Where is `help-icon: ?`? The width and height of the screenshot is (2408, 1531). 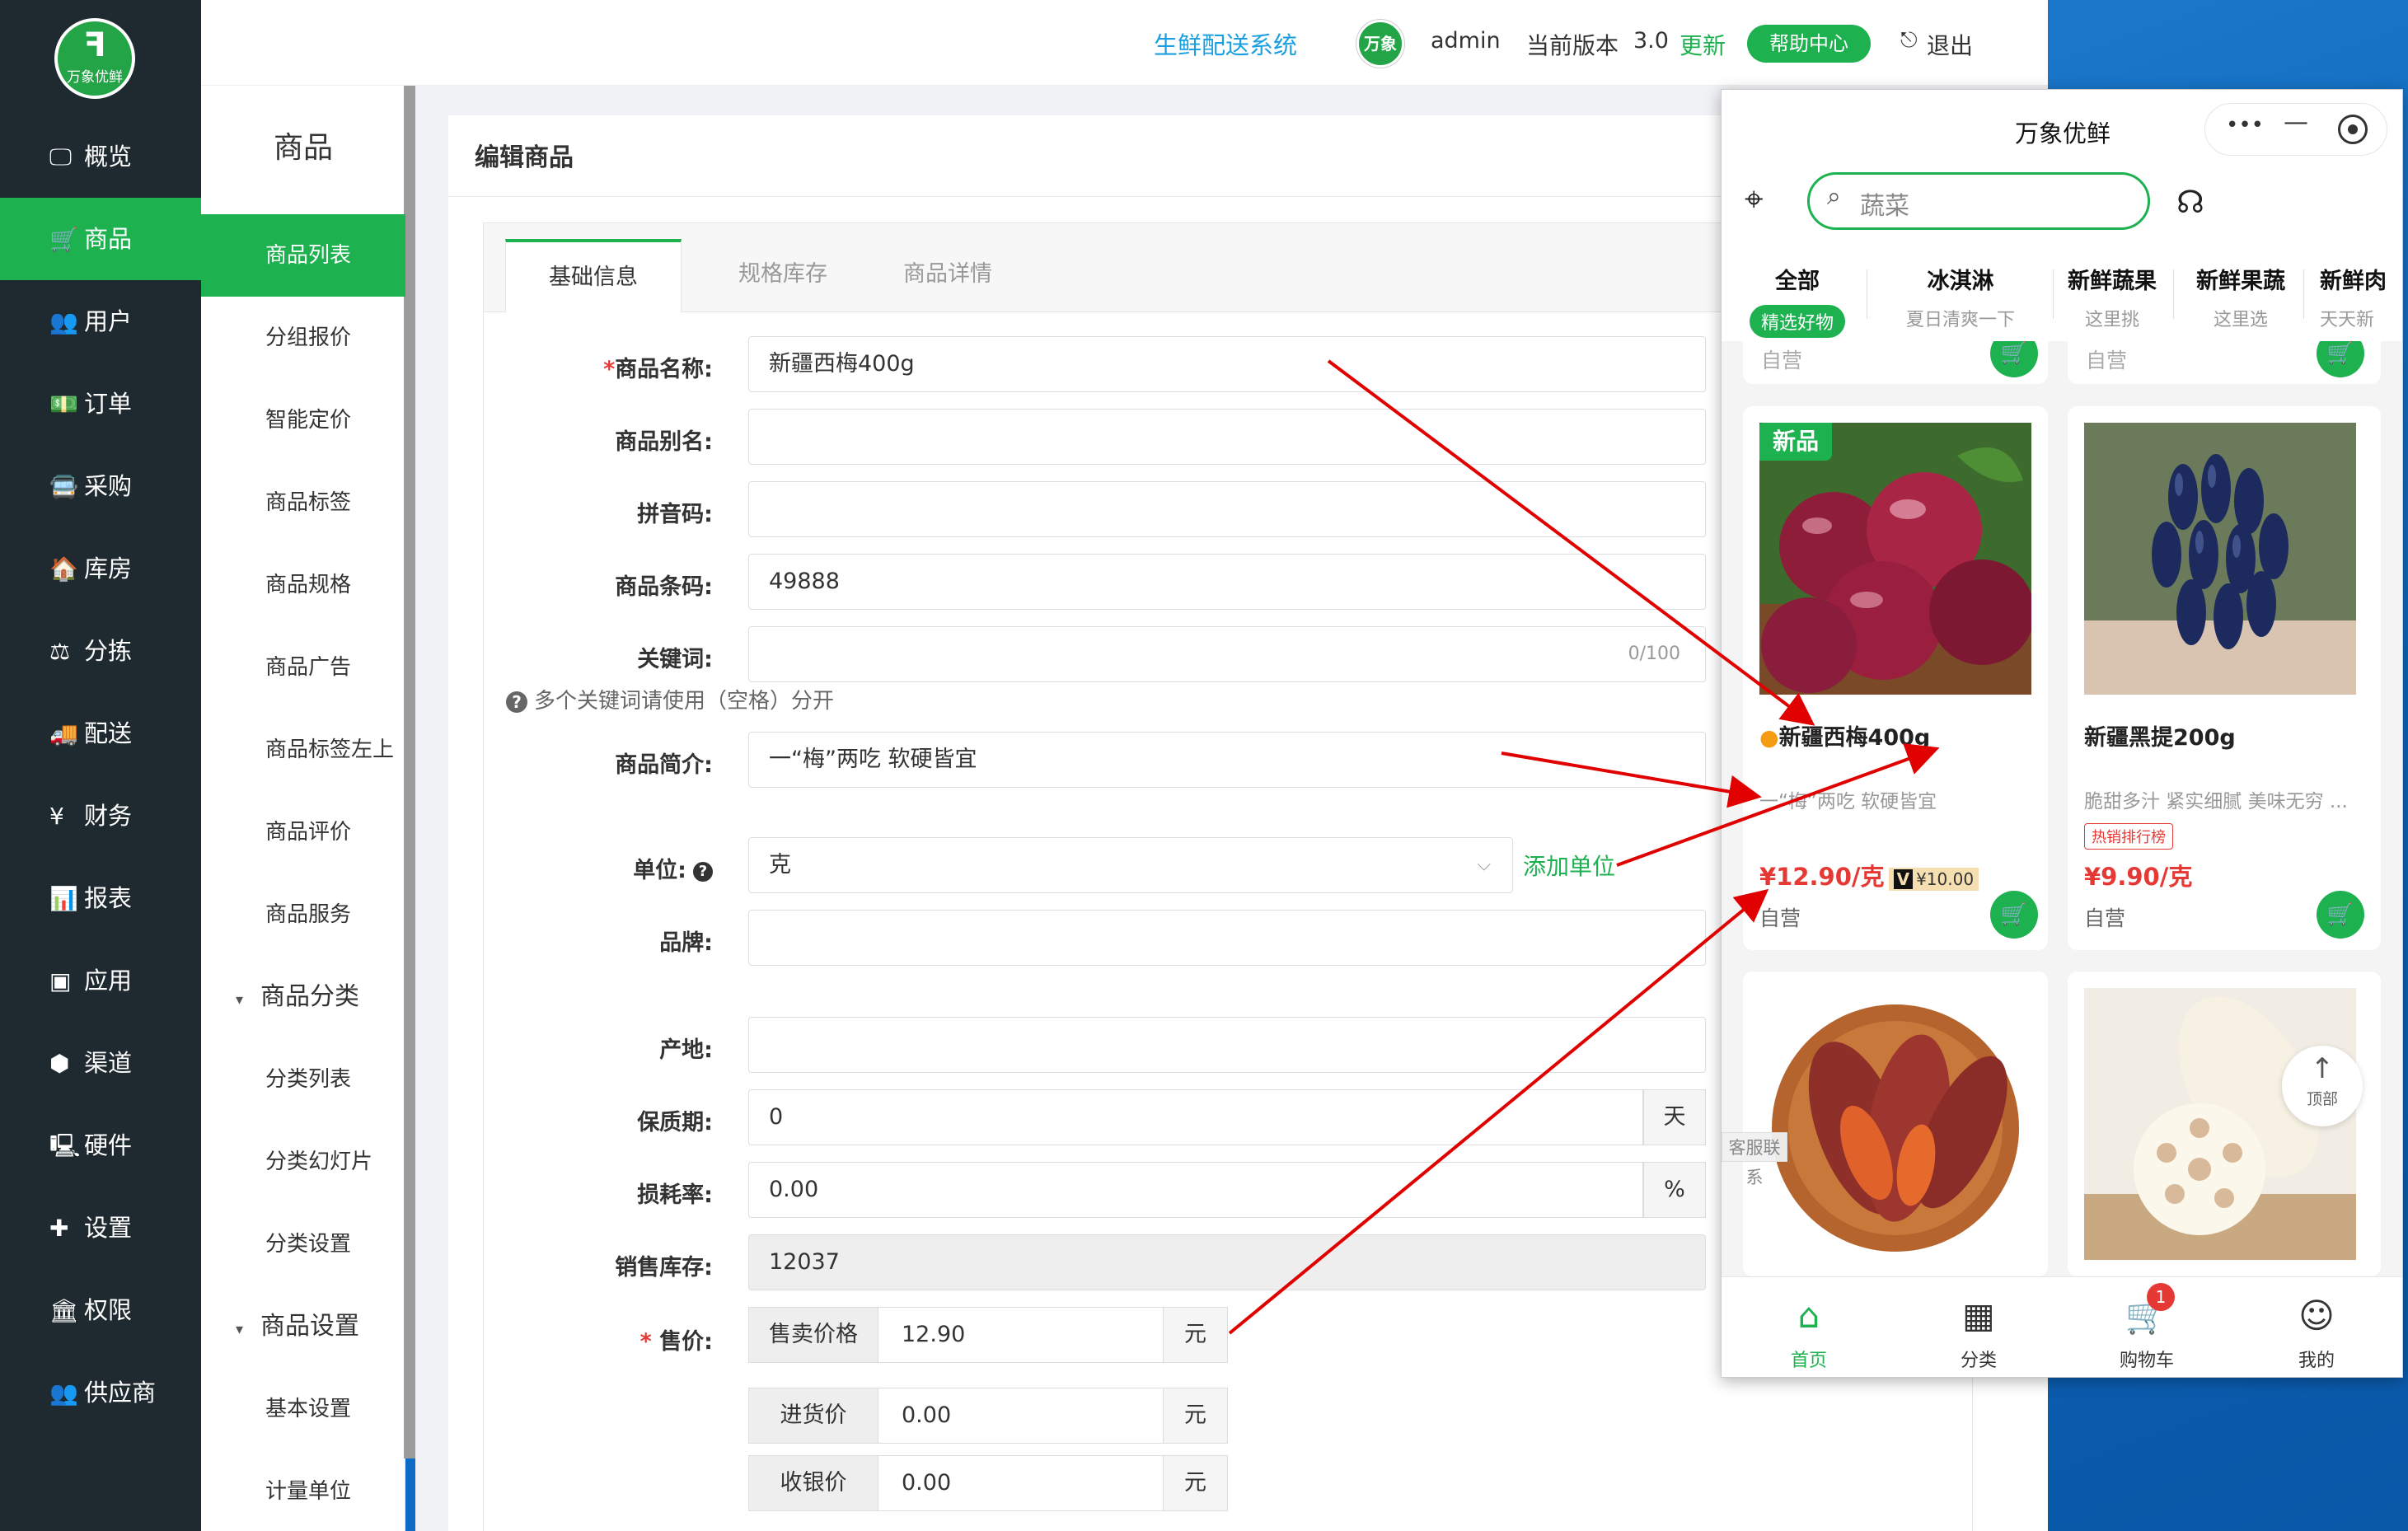 help-icon: ? is located at coordinates (517, 702).